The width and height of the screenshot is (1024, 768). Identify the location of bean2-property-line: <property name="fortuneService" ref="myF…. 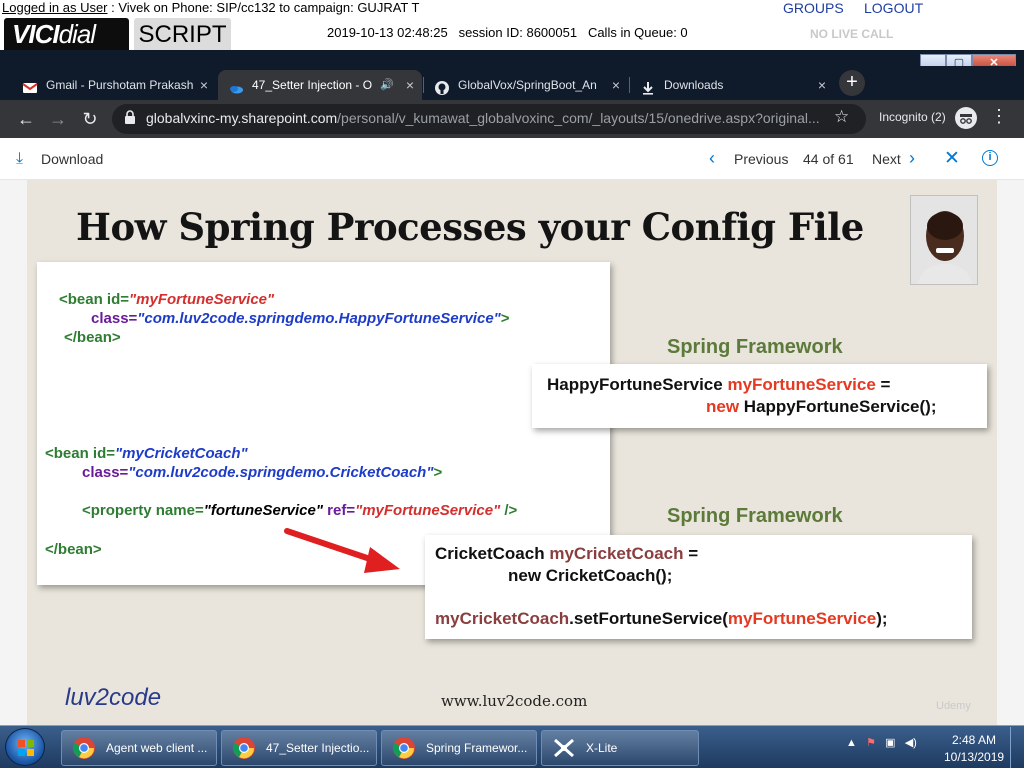
(299, 510).